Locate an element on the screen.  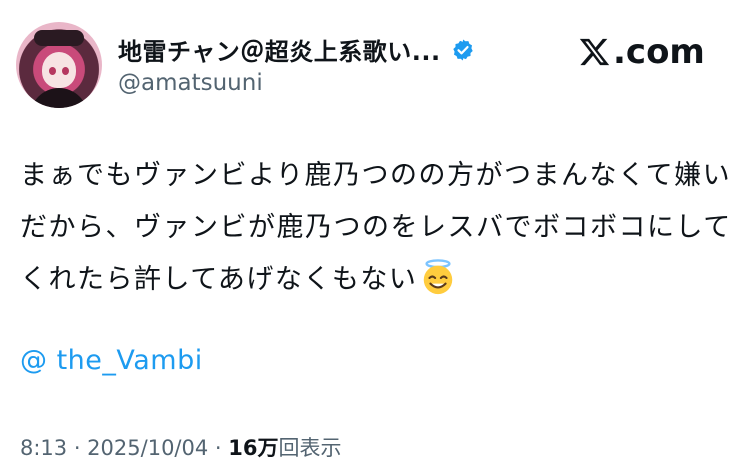
avatar-eye-right is located at coordinates (65, 71).